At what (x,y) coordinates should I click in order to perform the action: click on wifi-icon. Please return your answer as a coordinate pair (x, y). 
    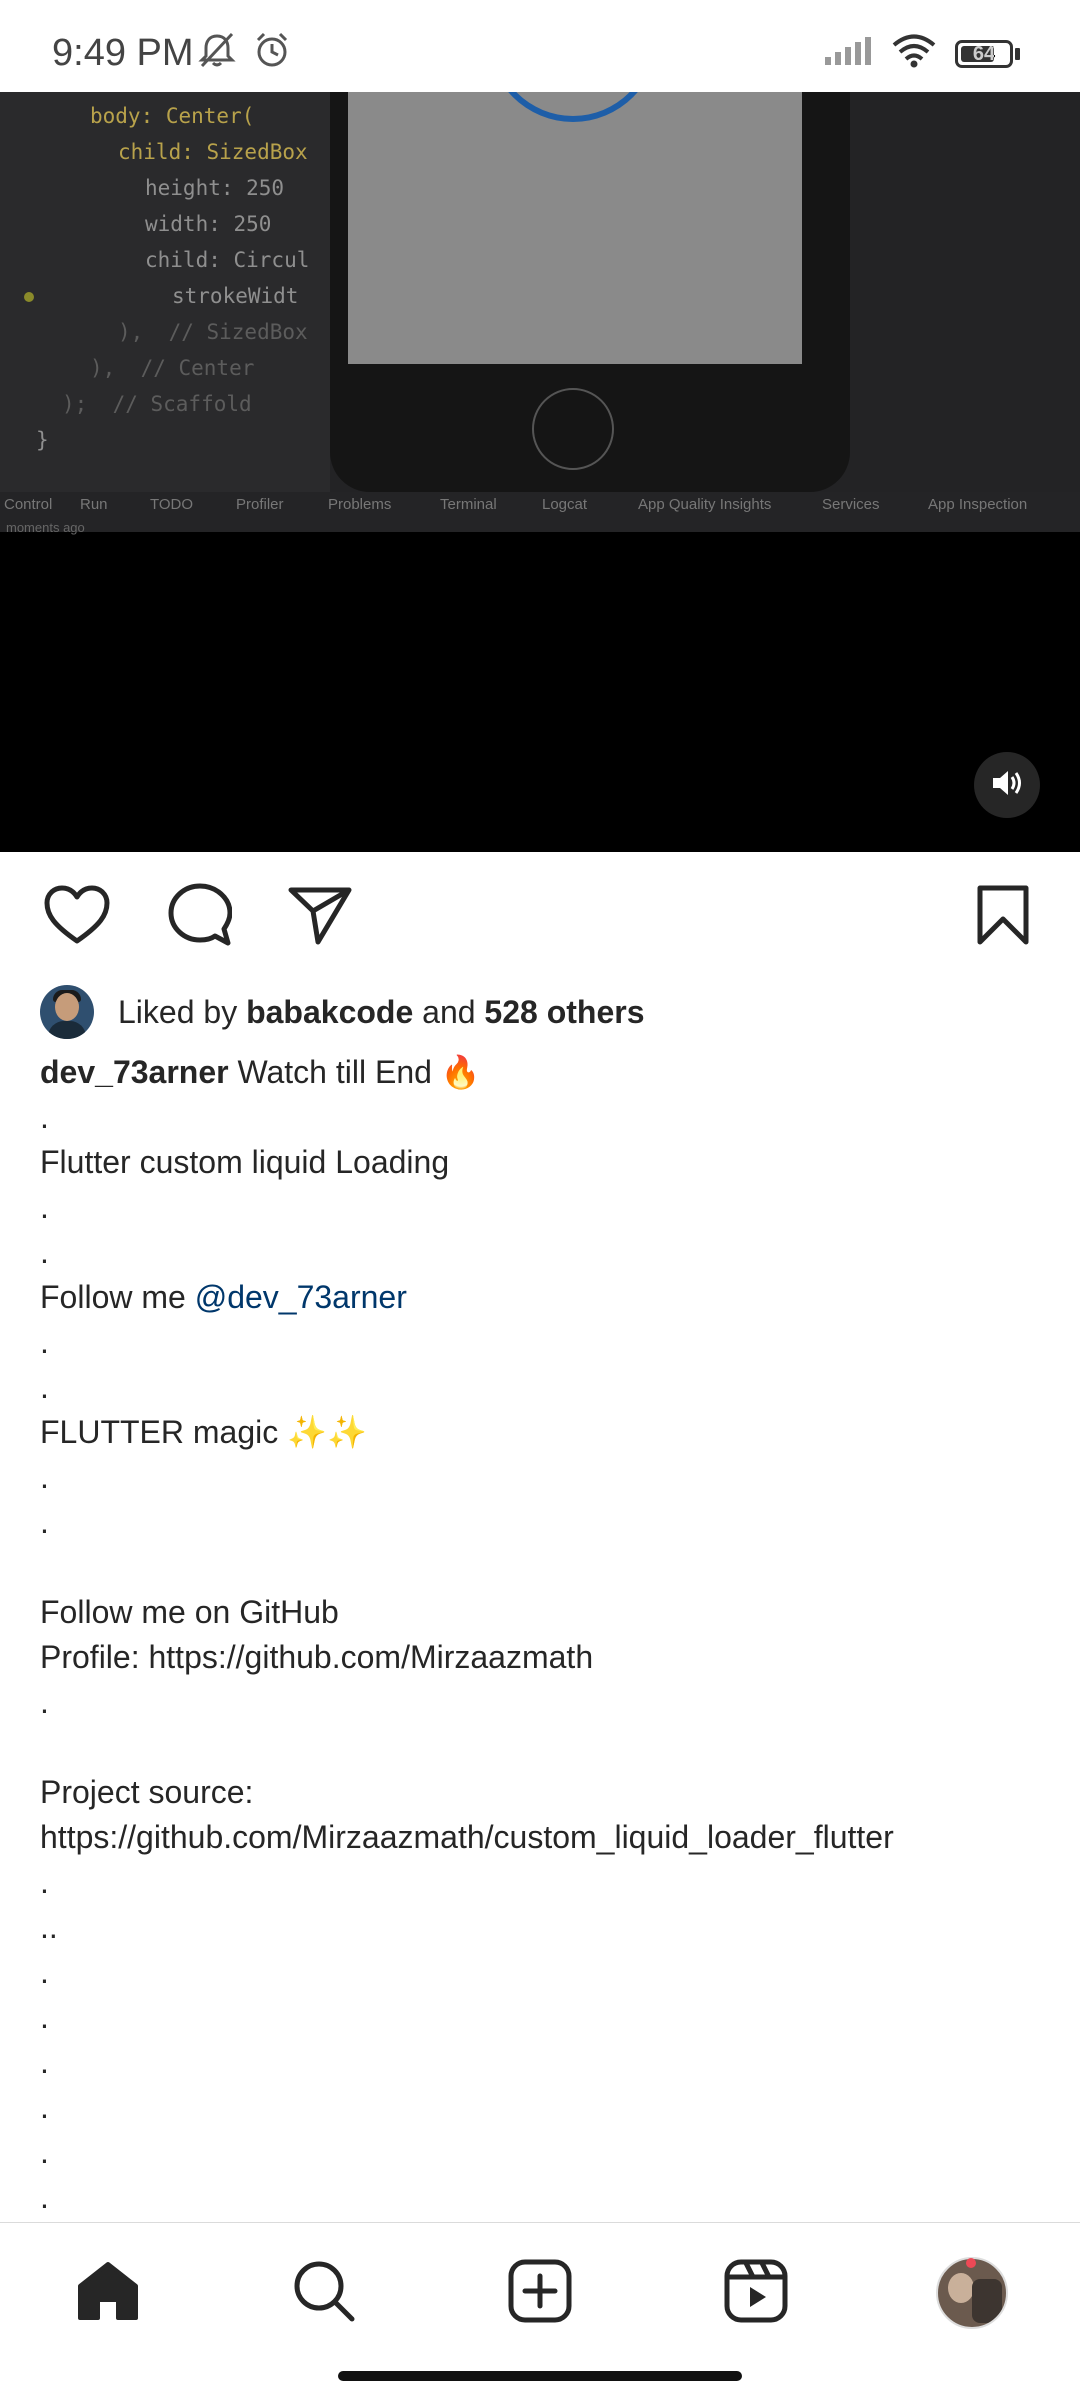
    Looking at the image, I should click on (914, 53).